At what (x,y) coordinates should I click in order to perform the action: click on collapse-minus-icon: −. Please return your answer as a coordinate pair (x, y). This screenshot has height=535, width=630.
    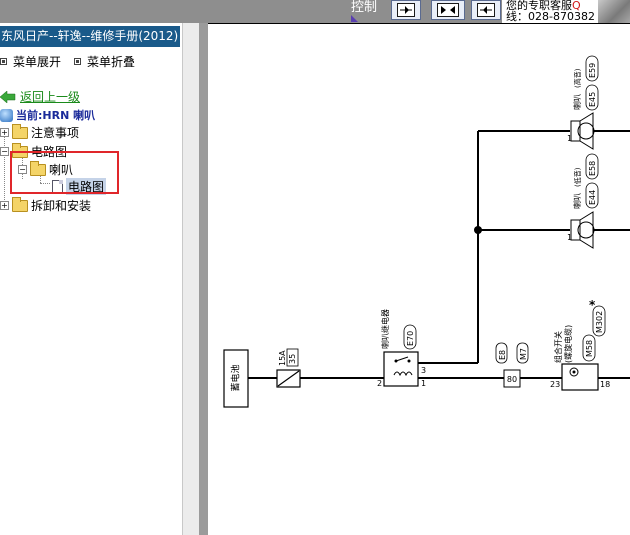
    Looking at the image, I should click on (4, 151).